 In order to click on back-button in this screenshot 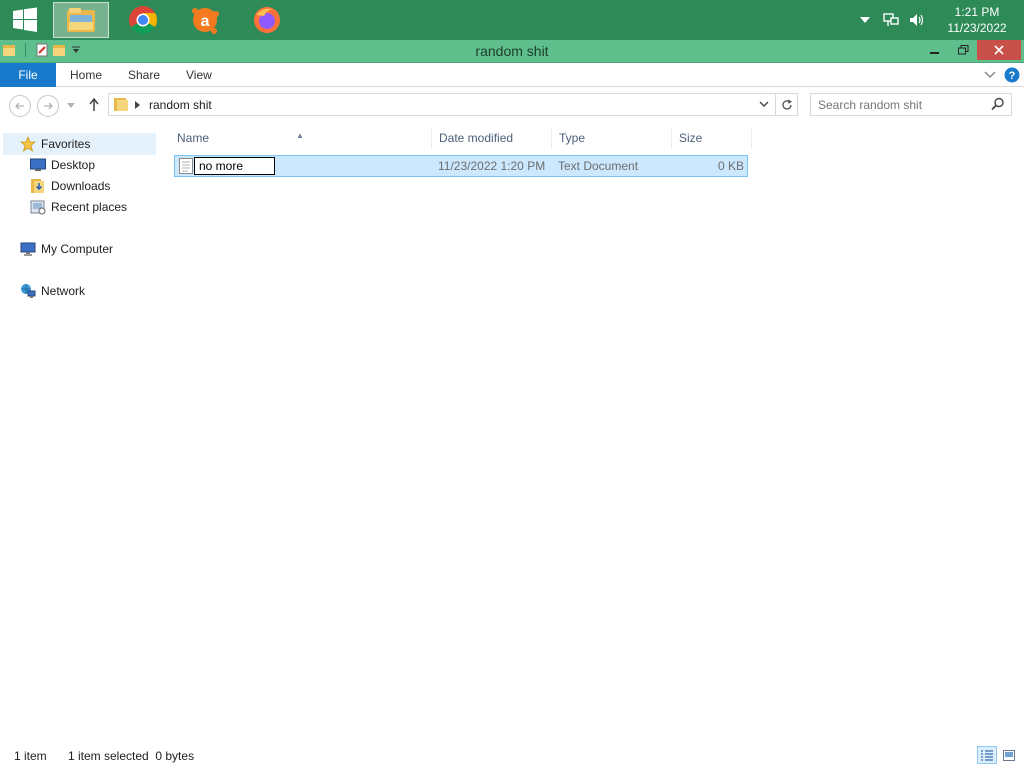, I will do `click(20, 106)`.